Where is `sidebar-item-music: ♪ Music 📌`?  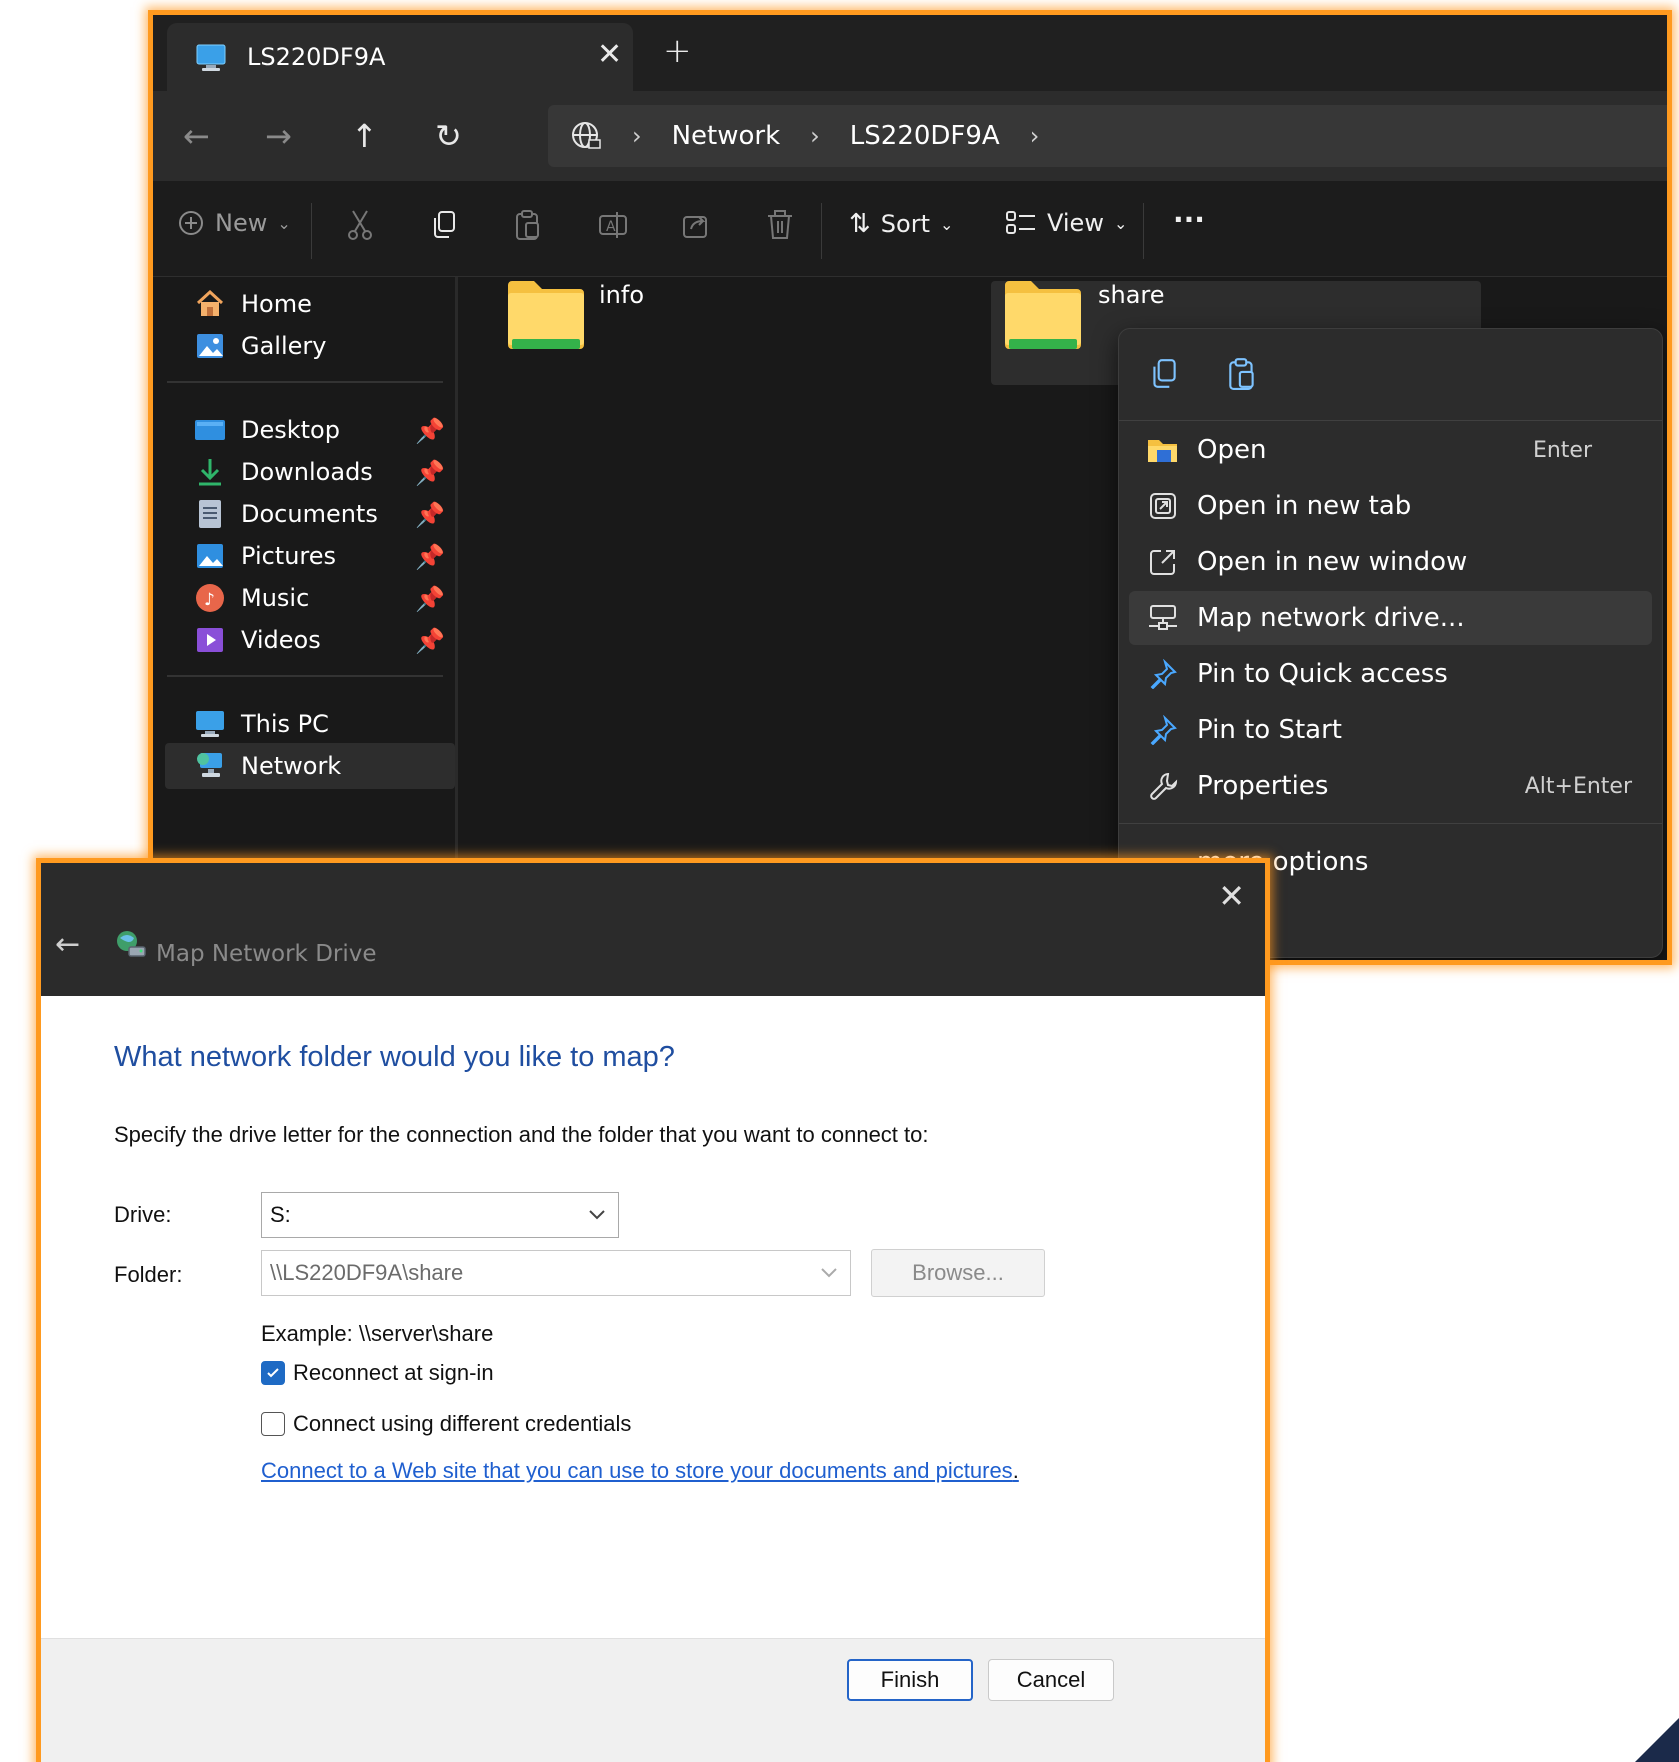 sidebar-item-music: ♪ Music 📌 is located at coordinates (310, 598).